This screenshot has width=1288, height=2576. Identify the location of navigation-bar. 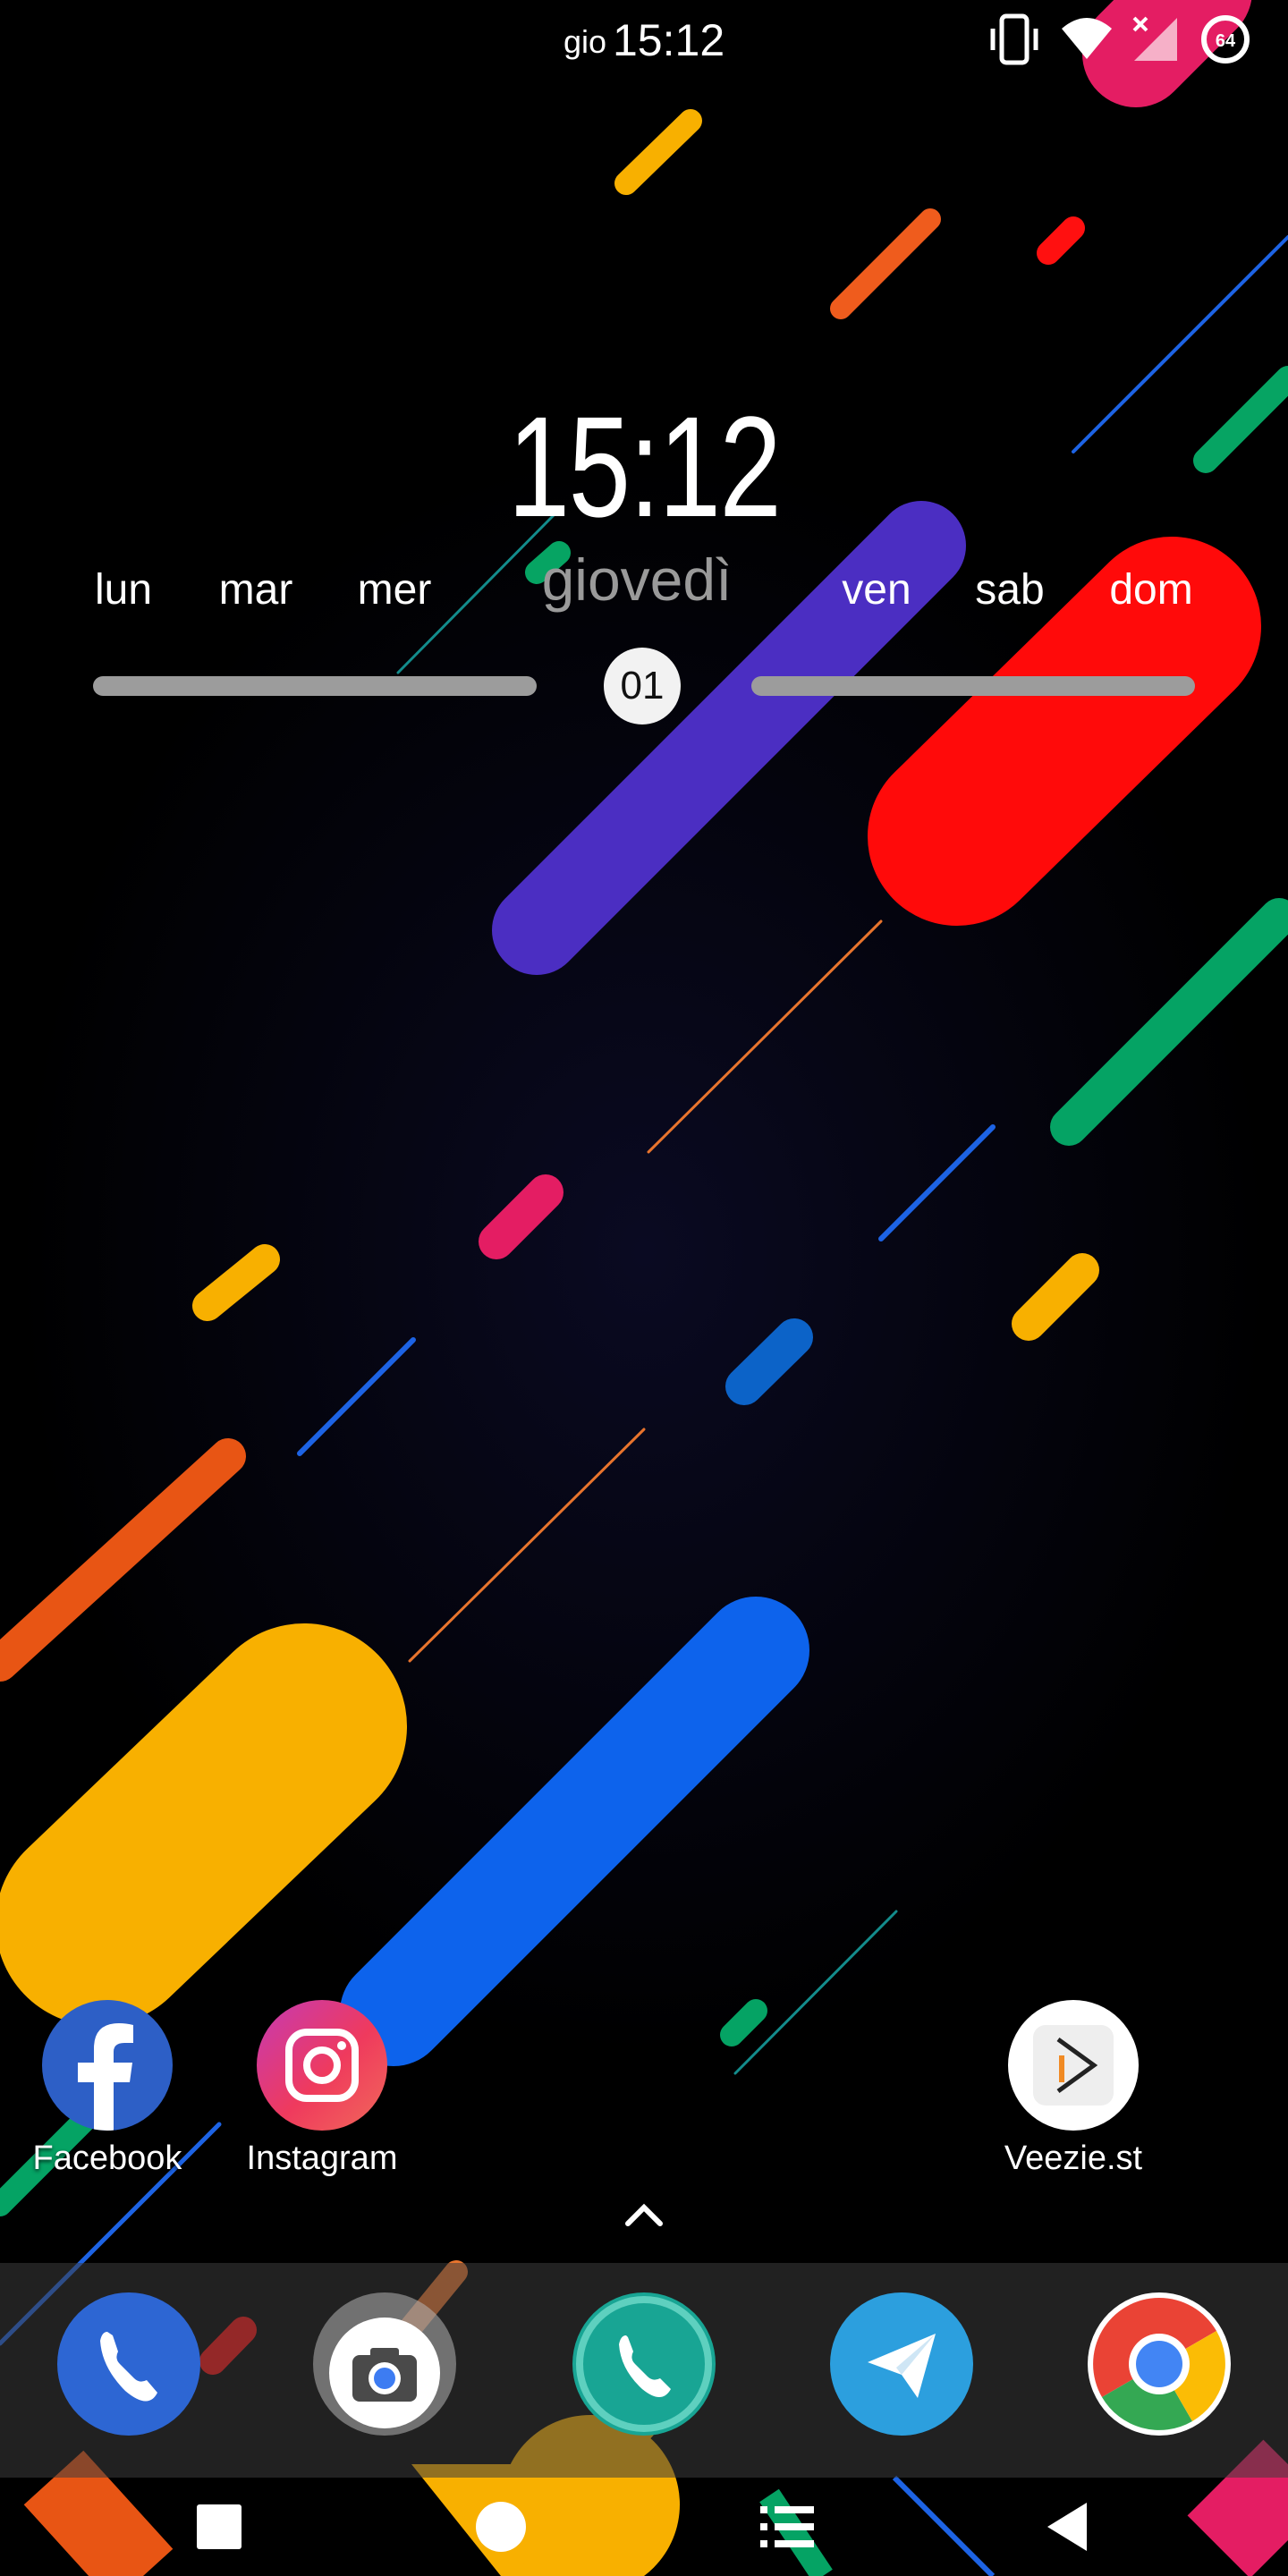
(644, 2527).